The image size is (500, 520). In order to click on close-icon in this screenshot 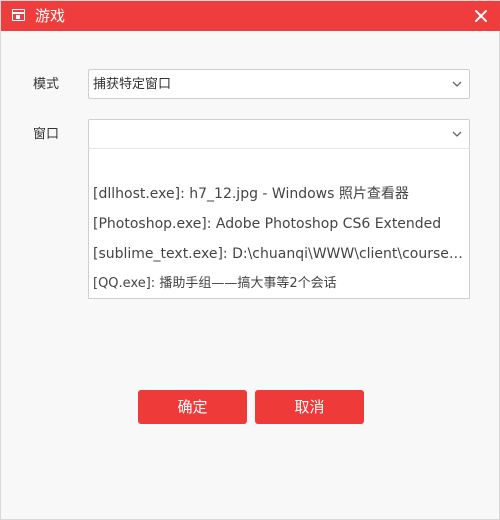, I will do `click(481, 16)`.